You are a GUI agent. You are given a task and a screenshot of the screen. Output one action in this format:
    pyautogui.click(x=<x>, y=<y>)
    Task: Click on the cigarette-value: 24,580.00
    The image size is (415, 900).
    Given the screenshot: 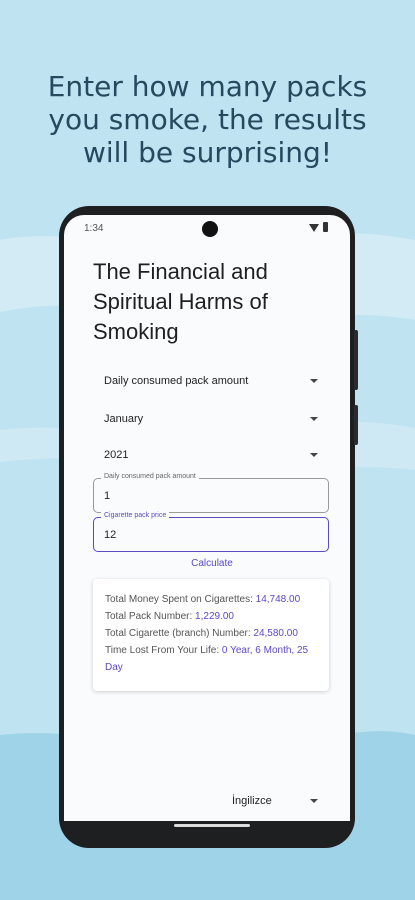 What is the action you would take?
    pyautogui.click(x=275, y=633)
    